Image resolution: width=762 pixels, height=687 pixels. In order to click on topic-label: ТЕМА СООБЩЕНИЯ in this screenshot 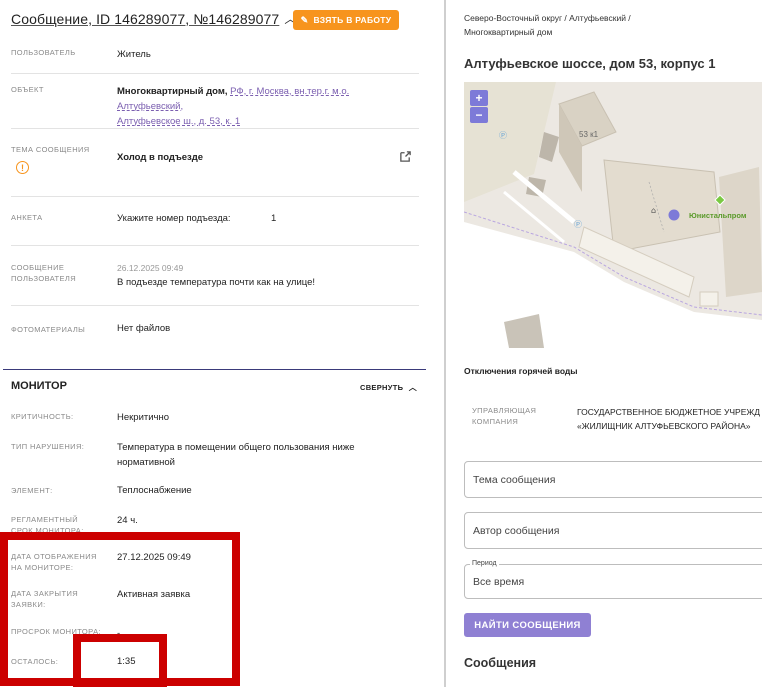, I will do `click(50, 149)`.